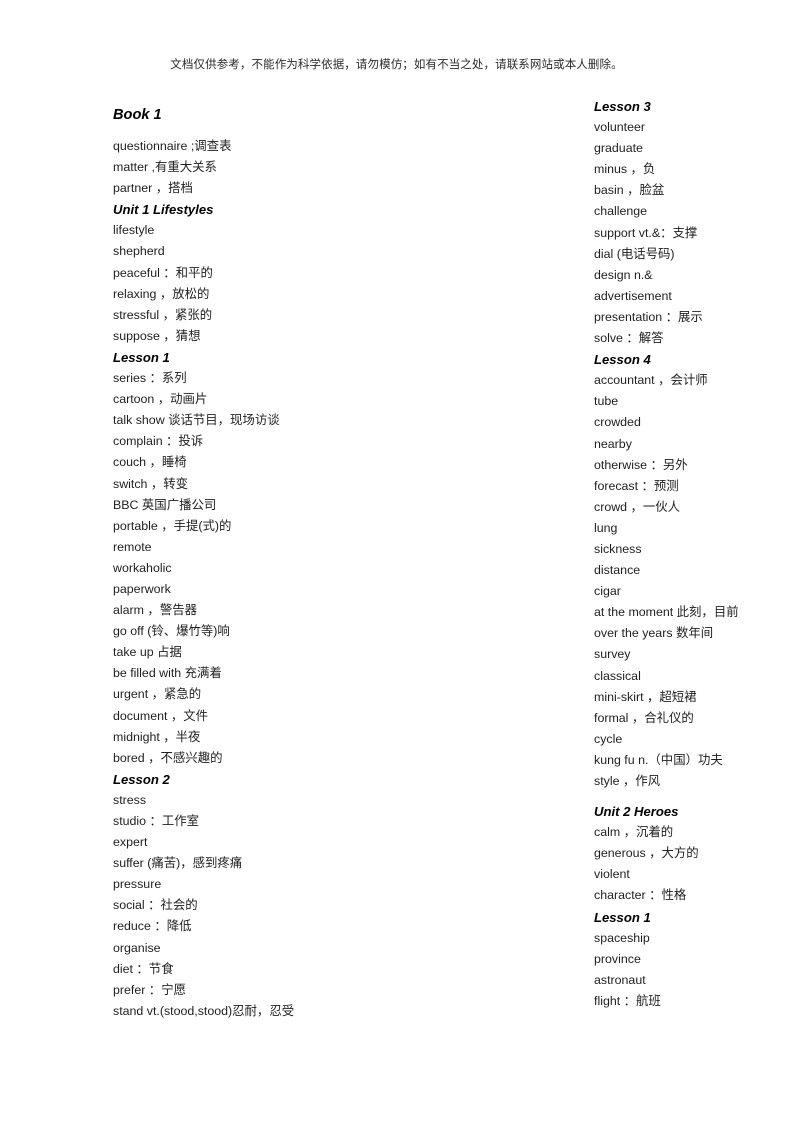  I want to click on vocabulary-entry: nearby, so click(613, 443).